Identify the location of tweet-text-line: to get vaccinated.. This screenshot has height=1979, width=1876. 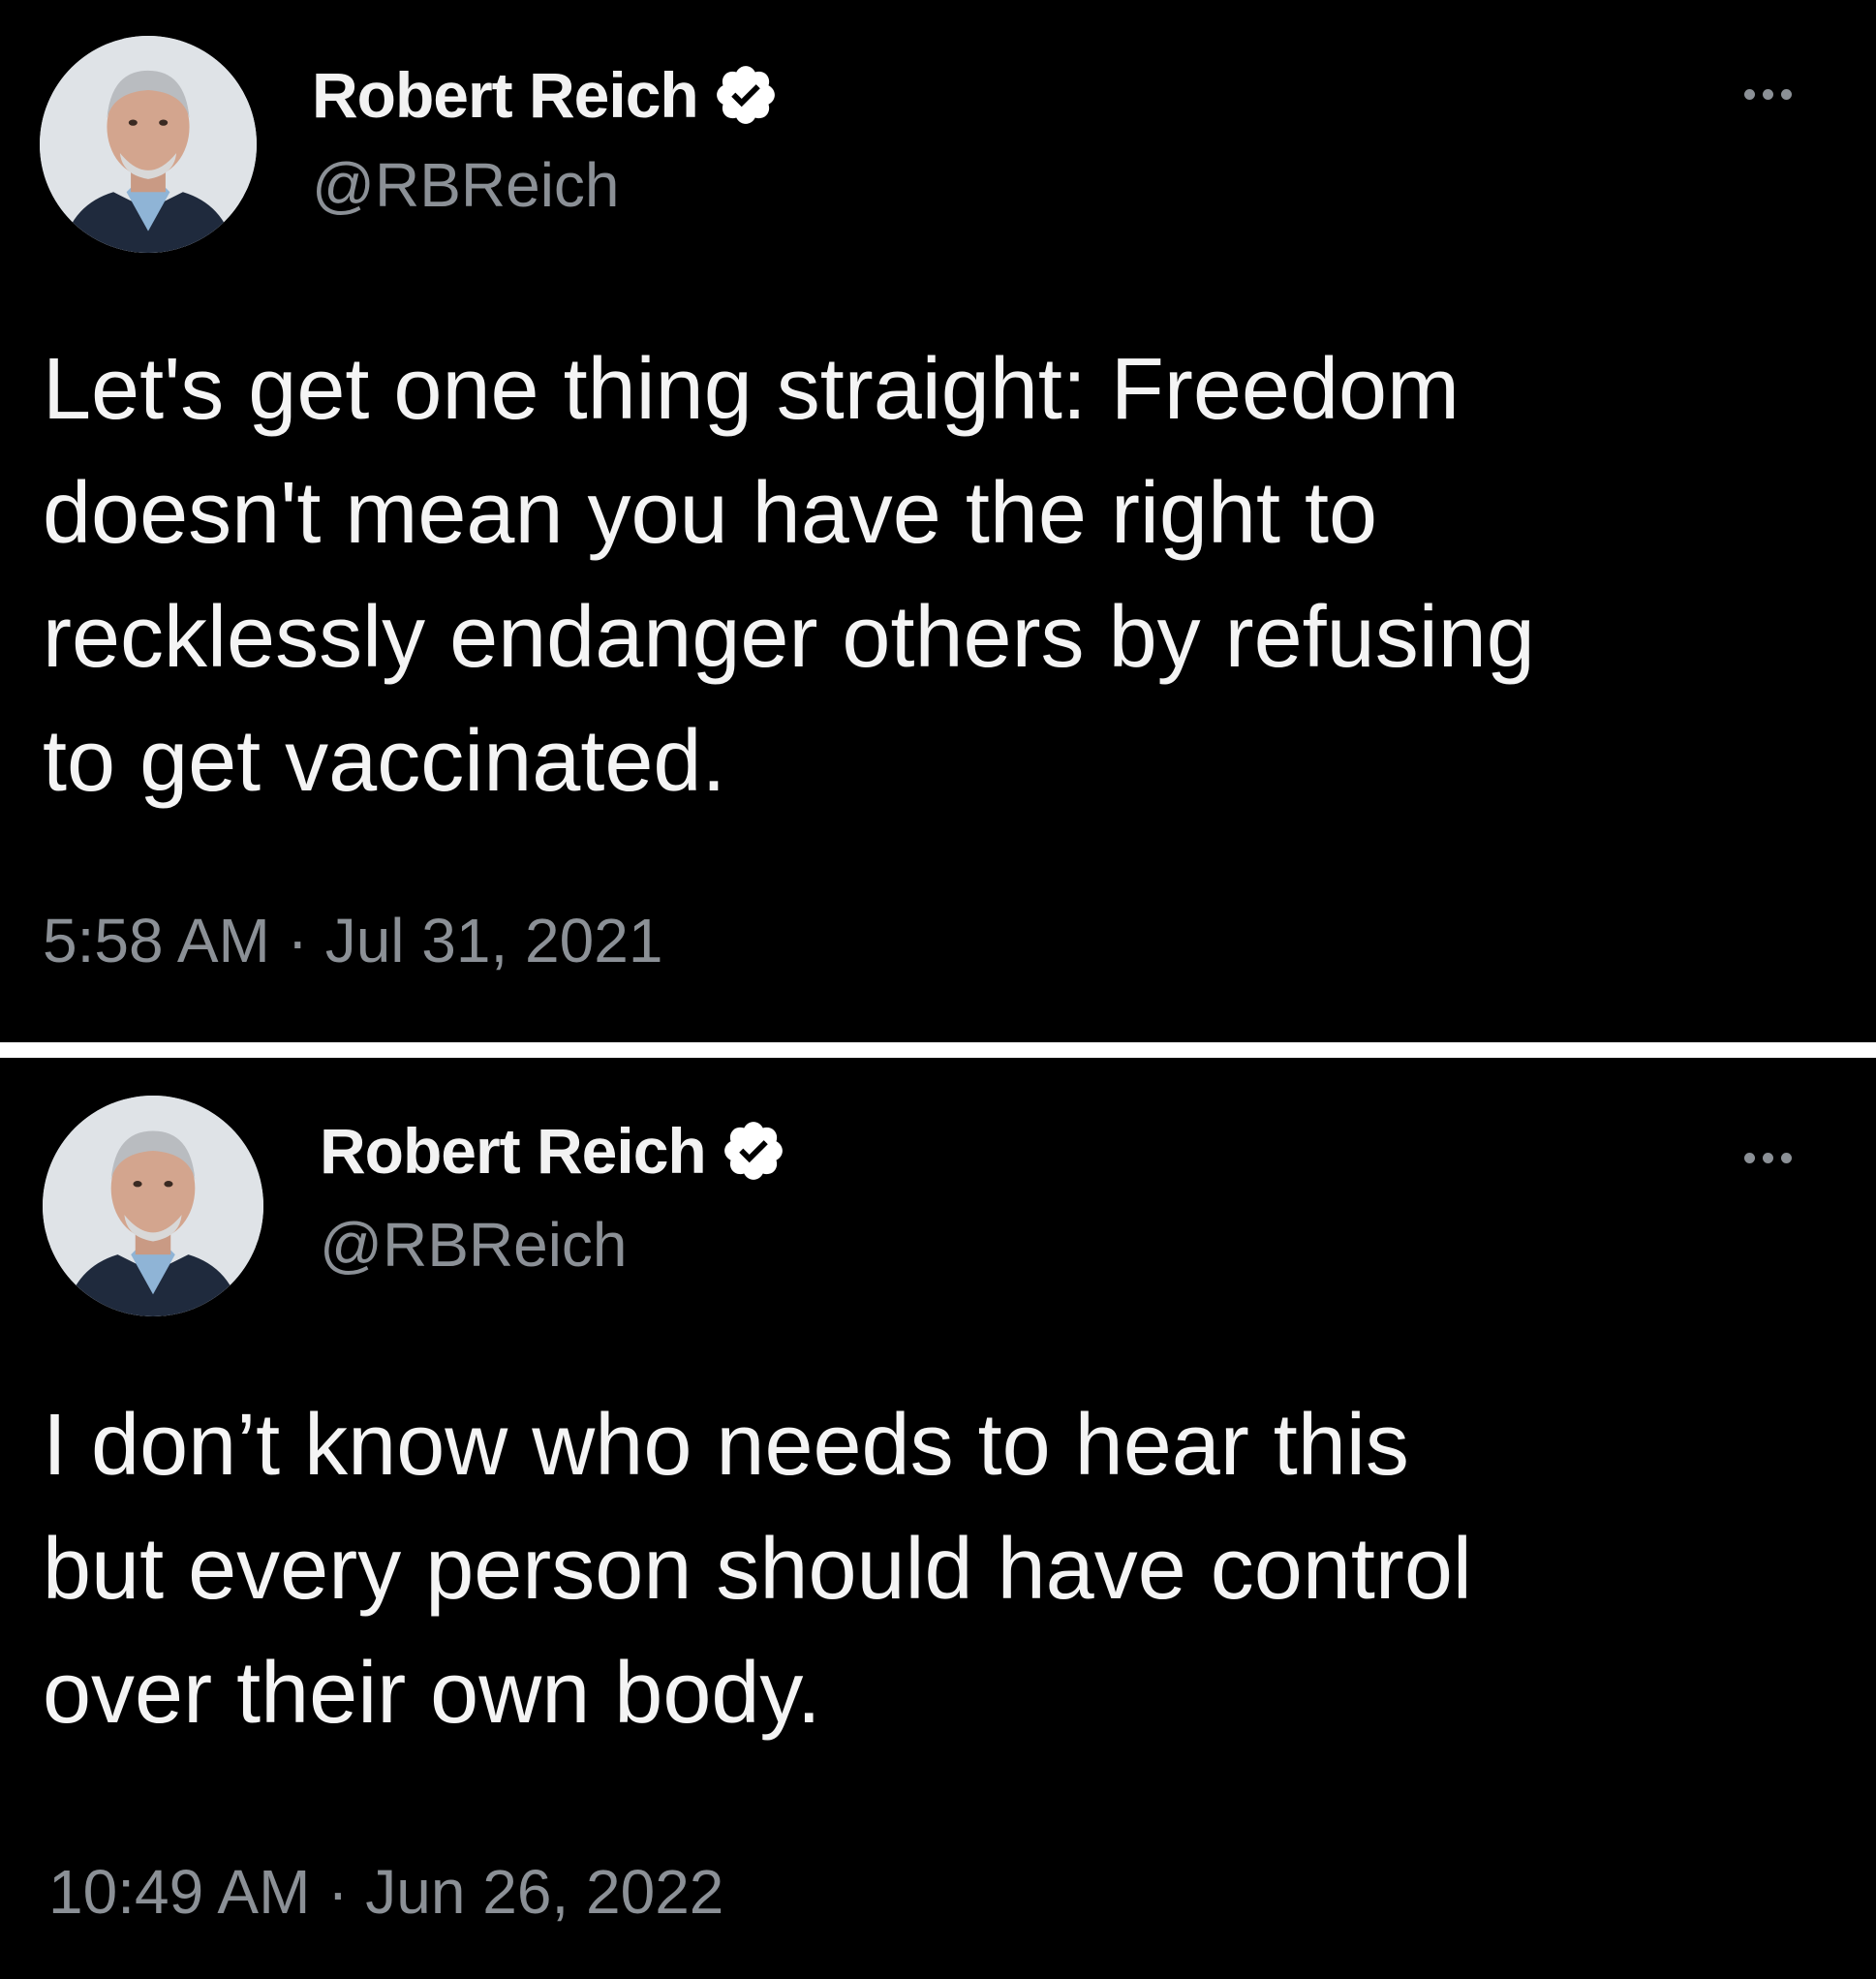
(384, 761).